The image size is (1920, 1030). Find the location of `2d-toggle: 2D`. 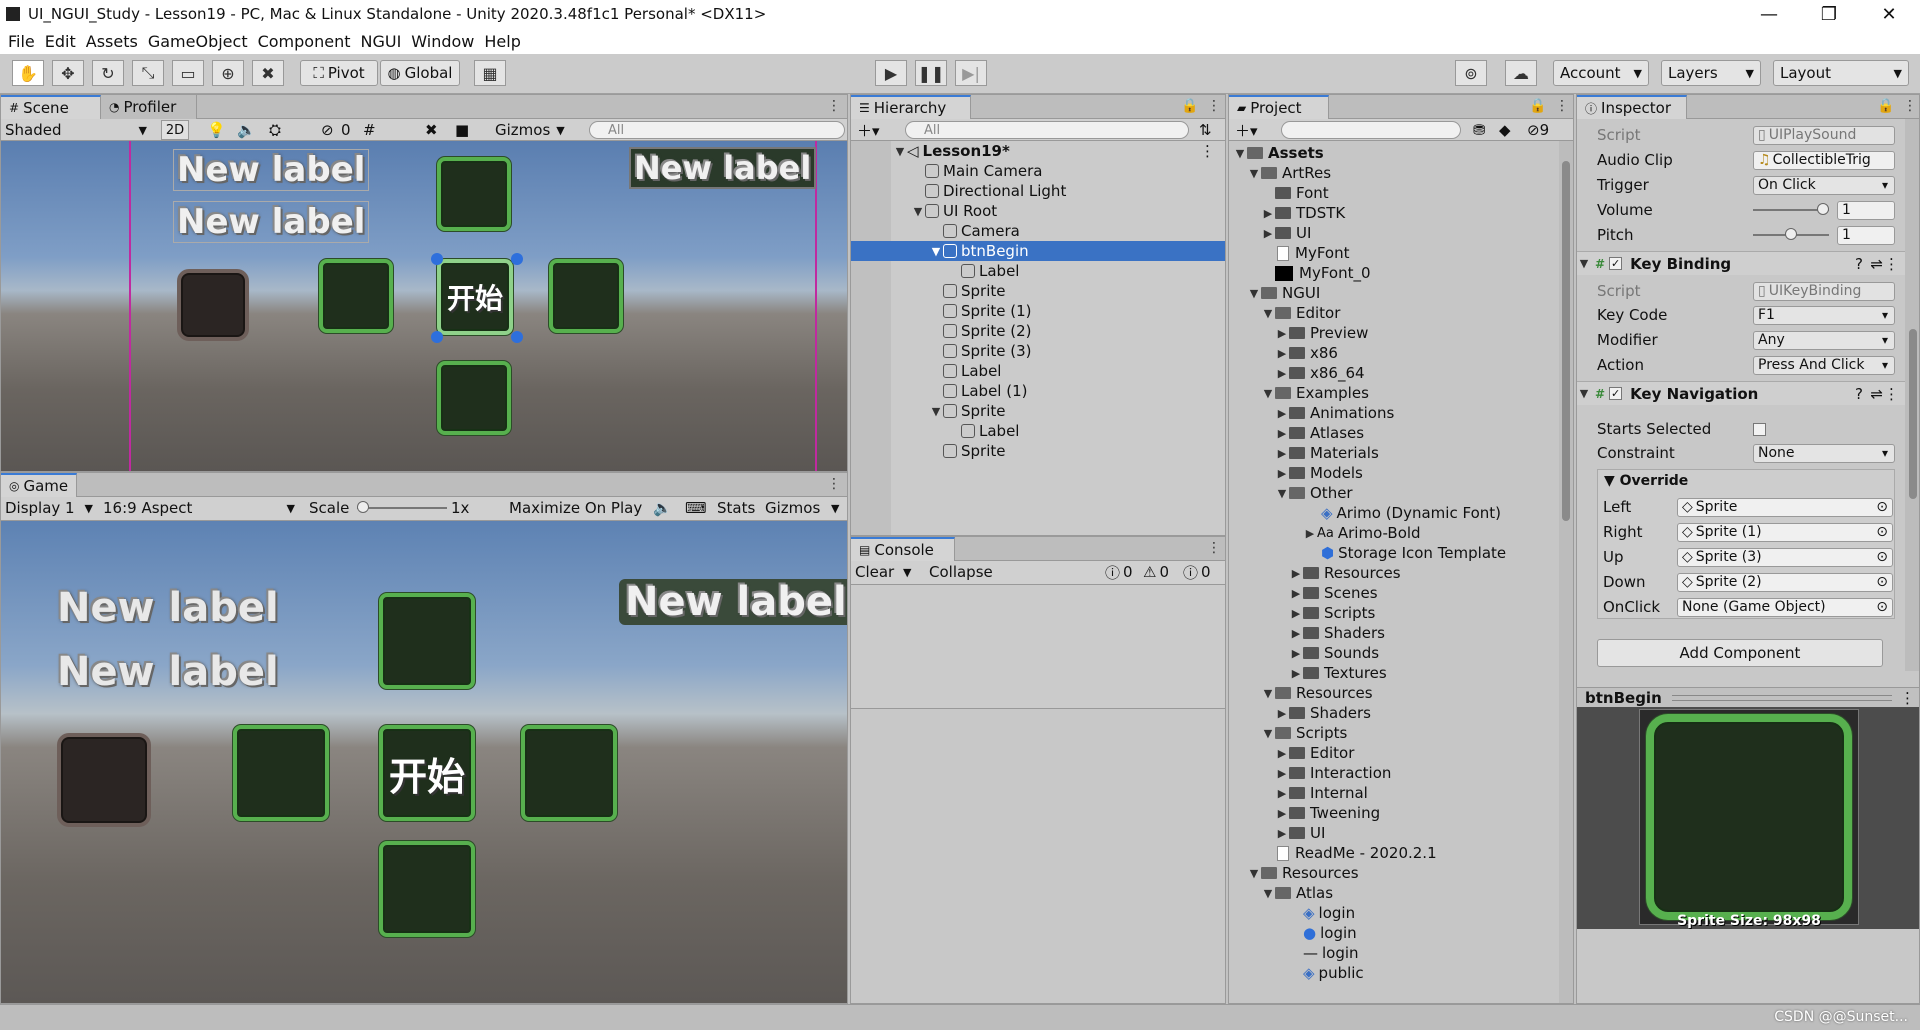

2d-toggle: 2D is located at coordinates (175, 130).